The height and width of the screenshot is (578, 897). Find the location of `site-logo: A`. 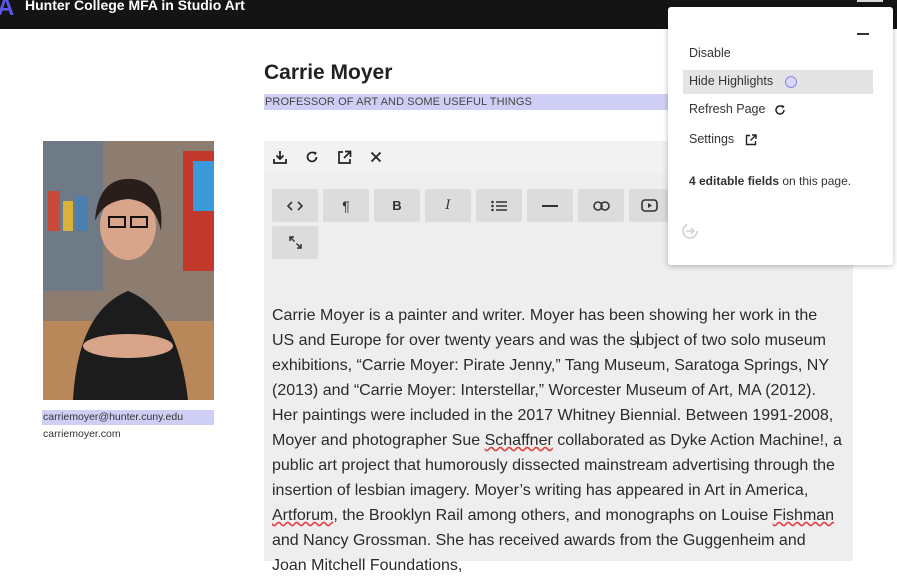

site-logo: A is located at coordinates (7, 11).